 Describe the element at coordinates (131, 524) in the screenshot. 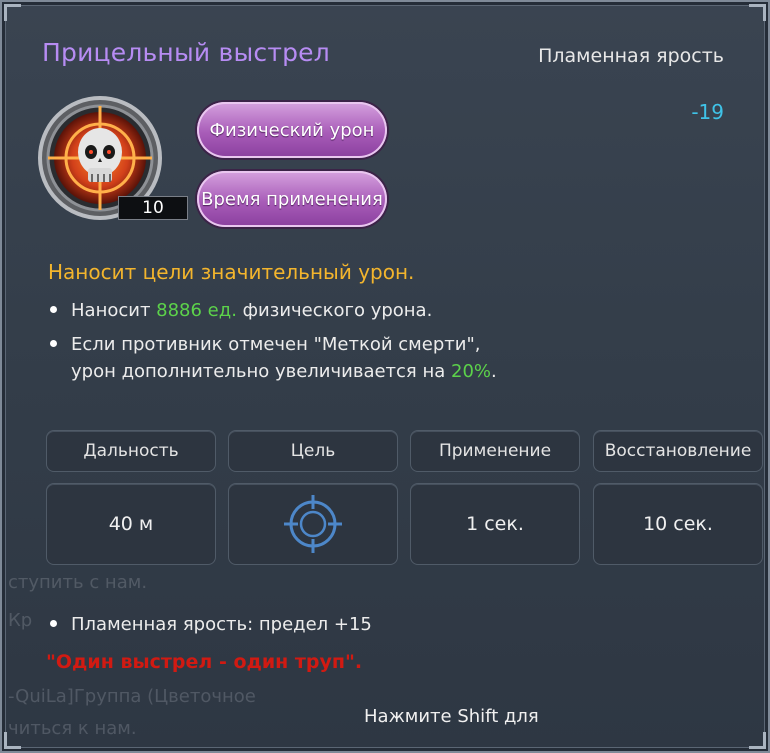

I see `stat-value-range: 40 м` at that location.